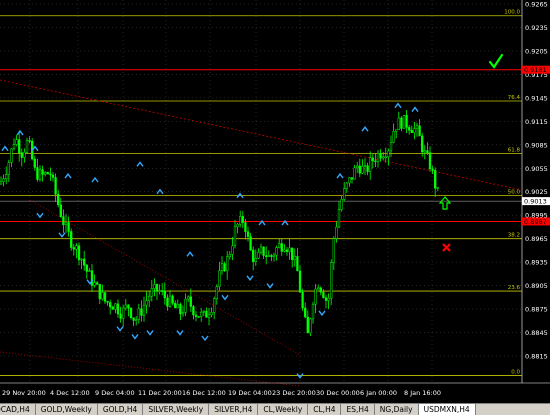  What do you see at coordinates (514, 193) in the screenshot?
I see `fib-level-label: 50.0` at bounding box center [514, 193].